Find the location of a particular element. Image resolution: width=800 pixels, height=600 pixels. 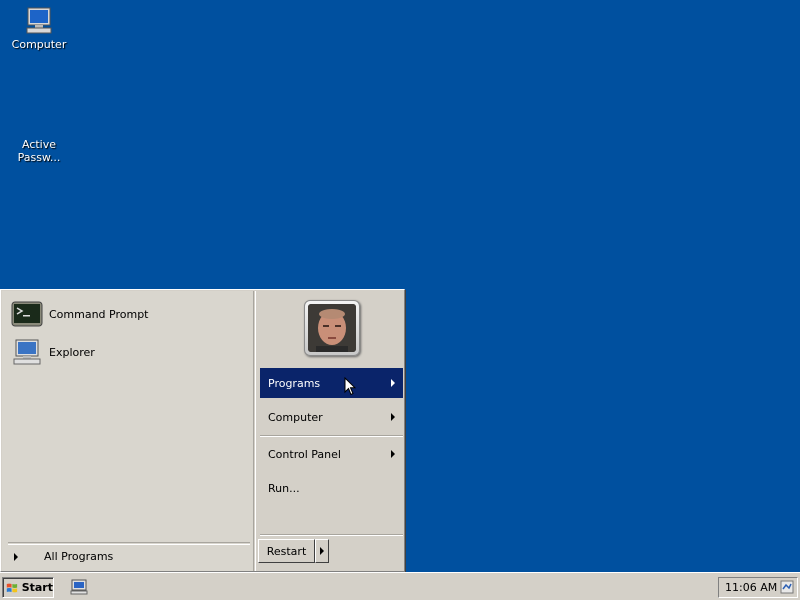

all-programs-label: All Programs is located at coordinates (79, 556).